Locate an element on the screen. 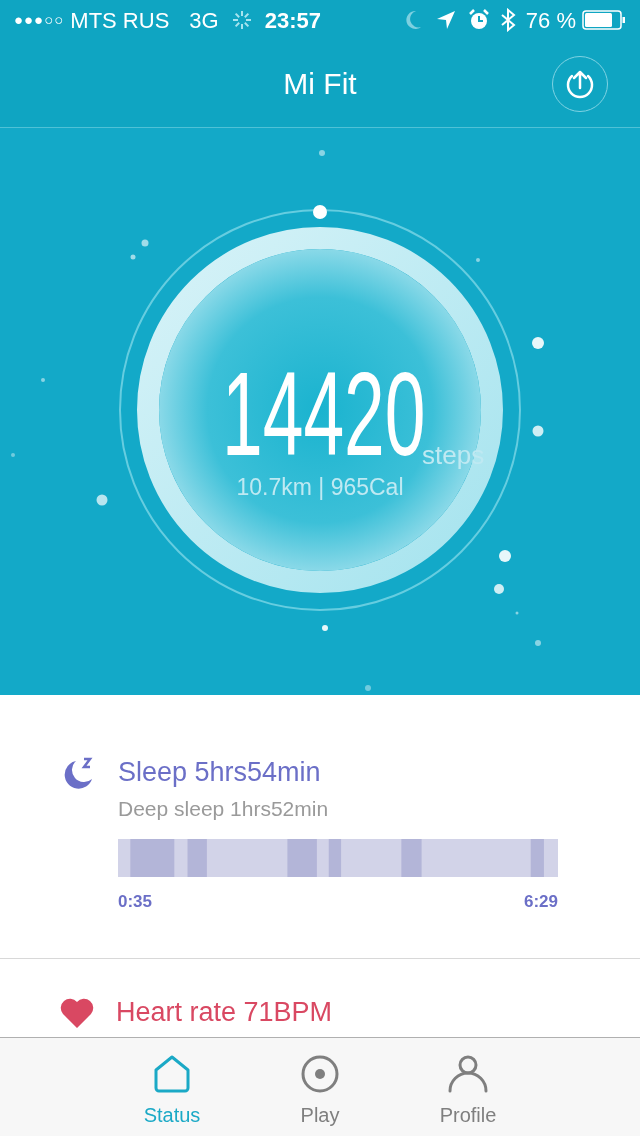 This screenshot has height=1136, width=640. person-icon is located at coordinates (468, 1074).